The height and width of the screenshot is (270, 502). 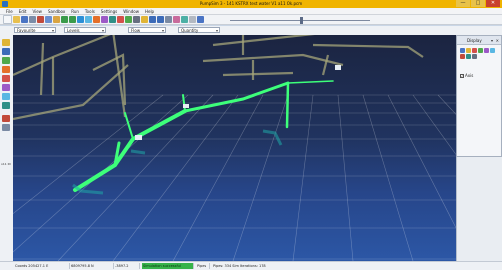 What do you see at coordinates (127, 266) in the screenshot?
I see `coords-elevation: -3897.2` at bounding box center [127, 266].